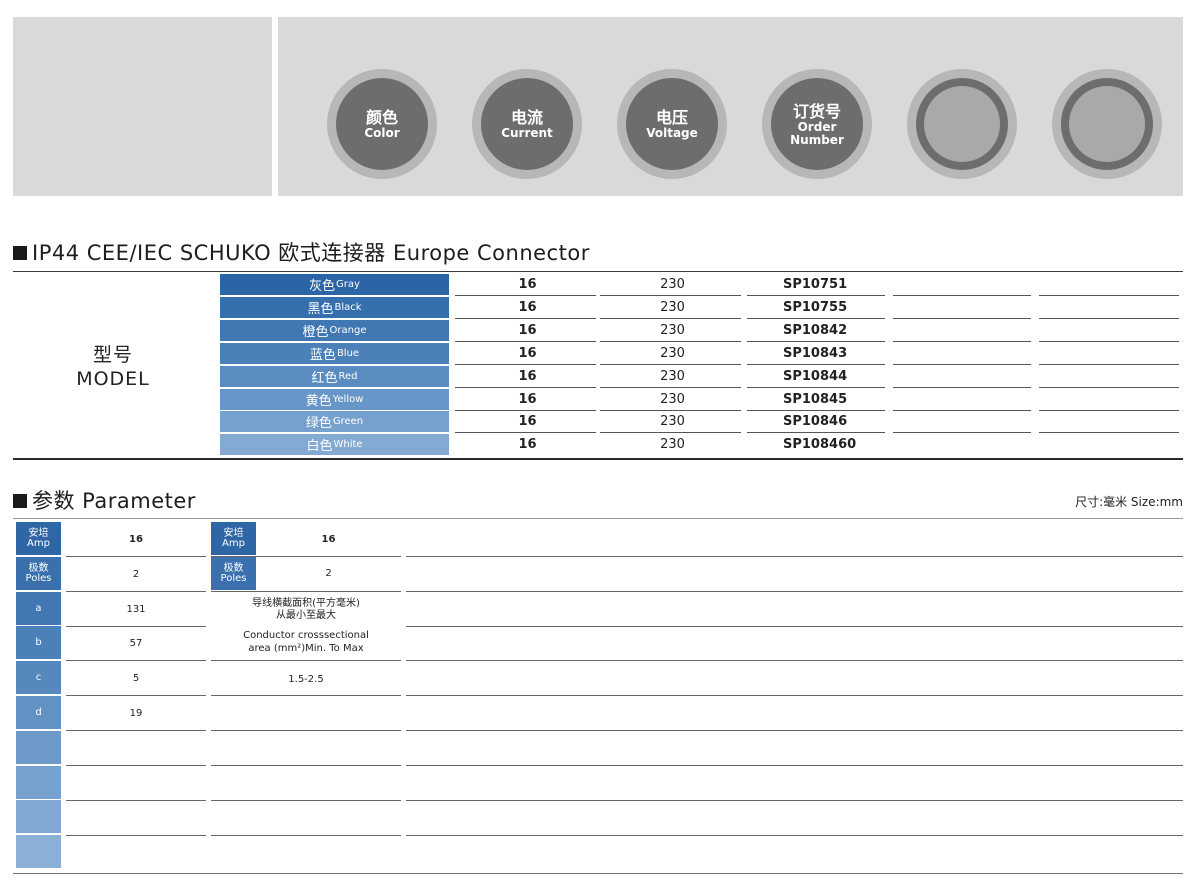 The height and width of the screenshot is (888, 1200). Describe the element at coordinates (334, 399) in the screenshot. I see `model-color-cell: 黄色 Yellow` at that location.